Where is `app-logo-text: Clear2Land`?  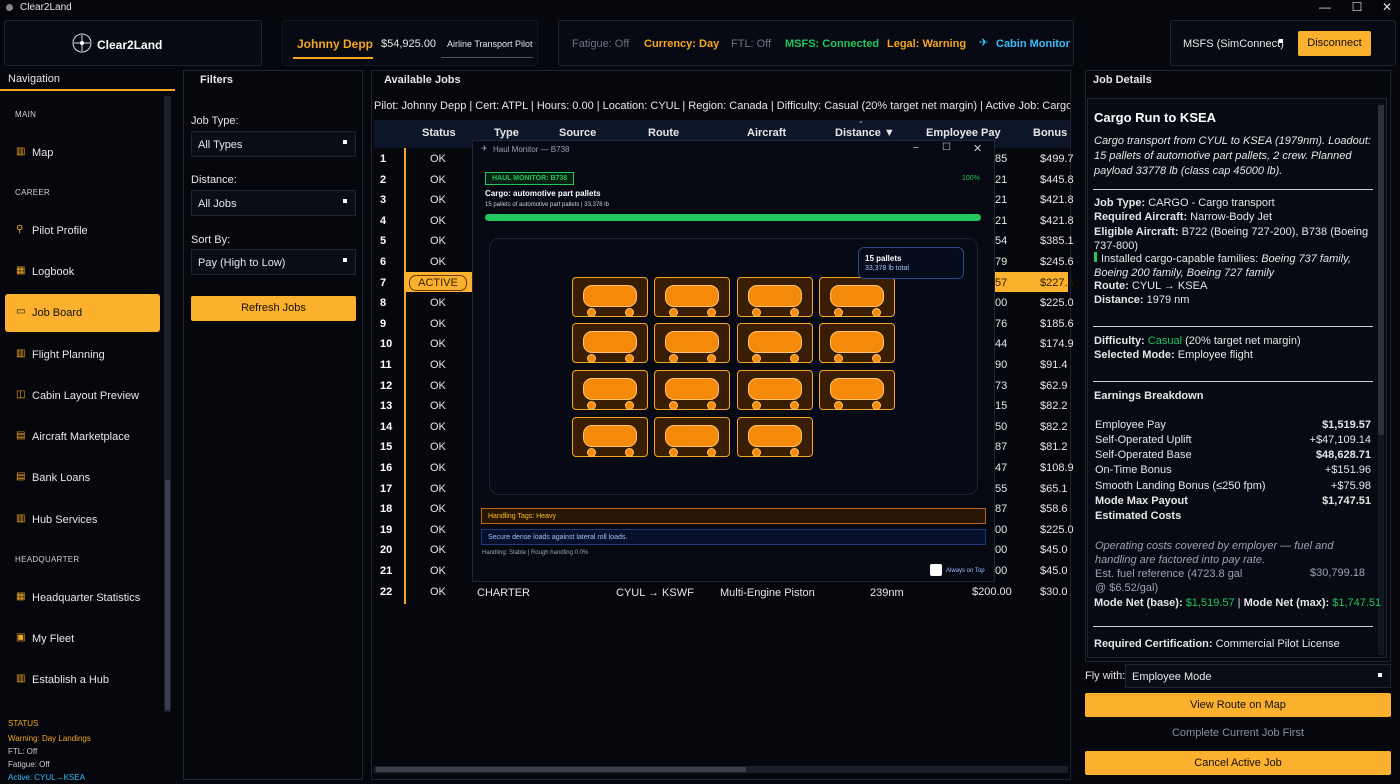
app-logo-text: Clear2Land is located at coordinates (130, 45).